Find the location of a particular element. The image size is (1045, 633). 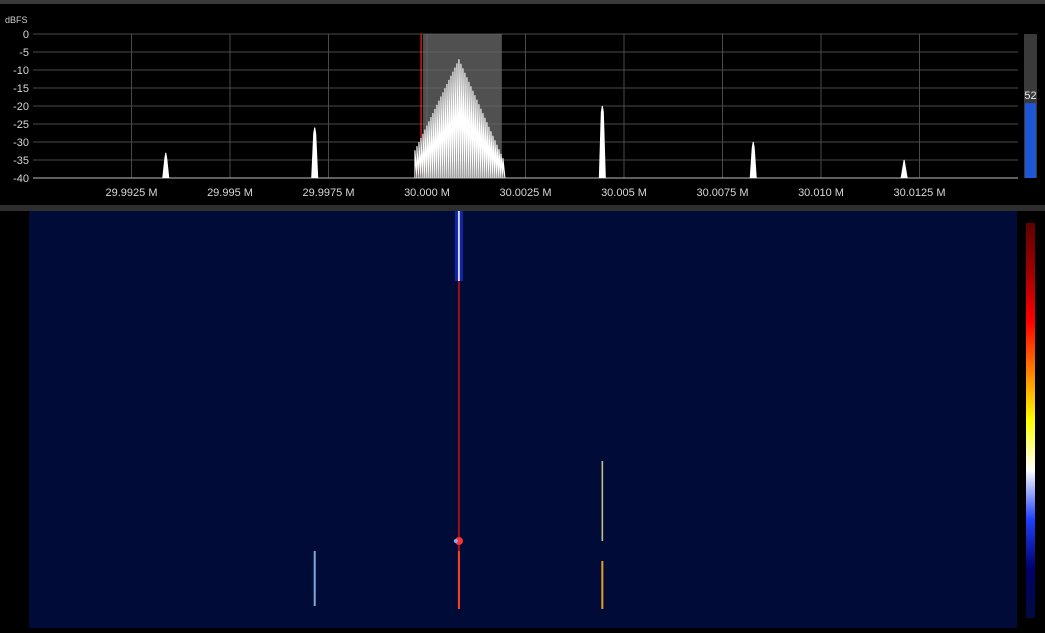

waterfall-signal-blob is located at coordinates (455, 541).